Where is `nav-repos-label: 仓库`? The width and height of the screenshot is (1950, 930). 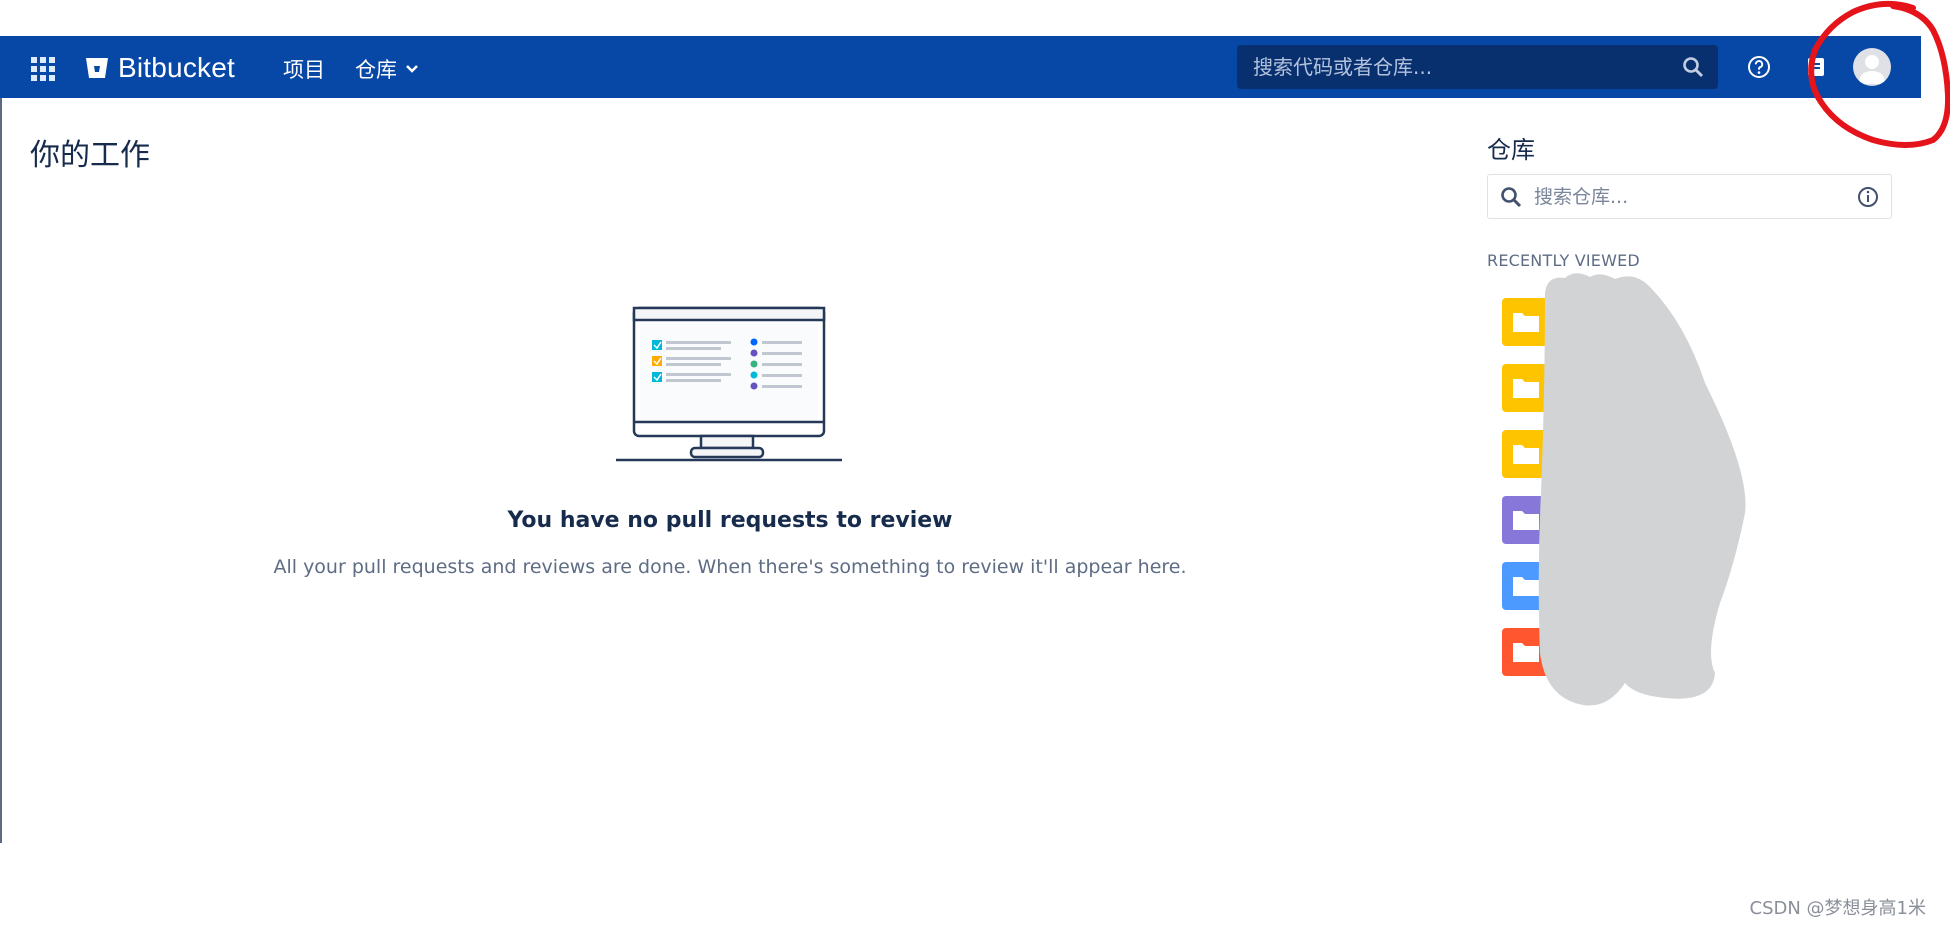 nav-repos-label: 仓库 is located at coordinates (376, 70).